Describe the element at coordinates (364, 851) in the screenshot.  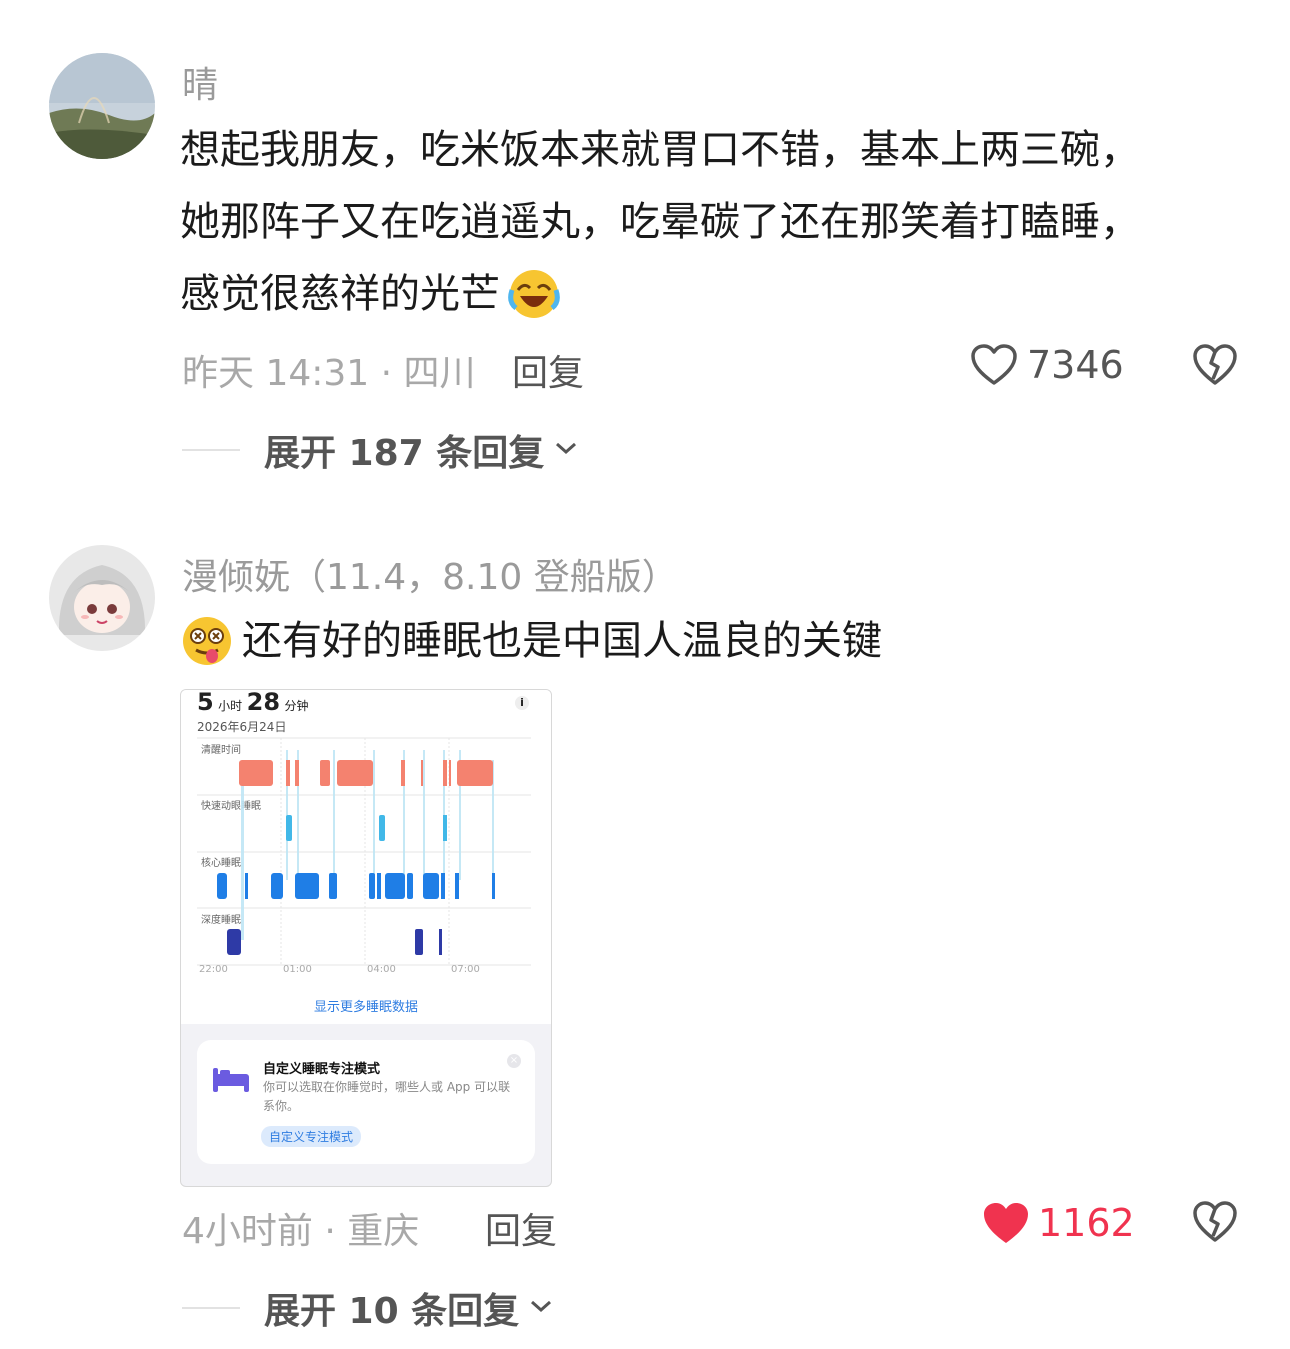
I see `sleep-stage-chart` at that location.